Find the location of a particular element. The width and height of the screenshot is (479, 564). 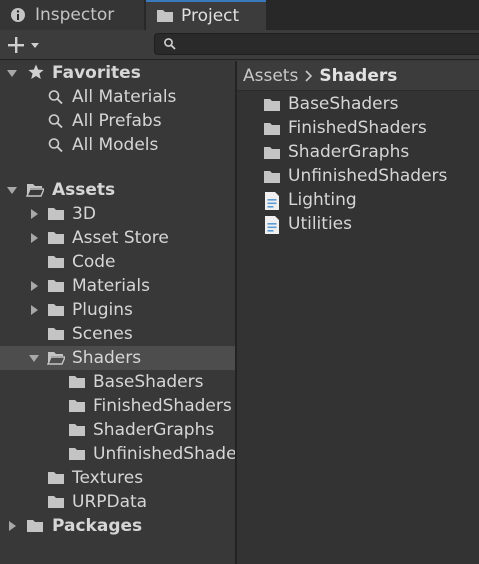

chevron-down-icon is located at coordinates (35, 45).